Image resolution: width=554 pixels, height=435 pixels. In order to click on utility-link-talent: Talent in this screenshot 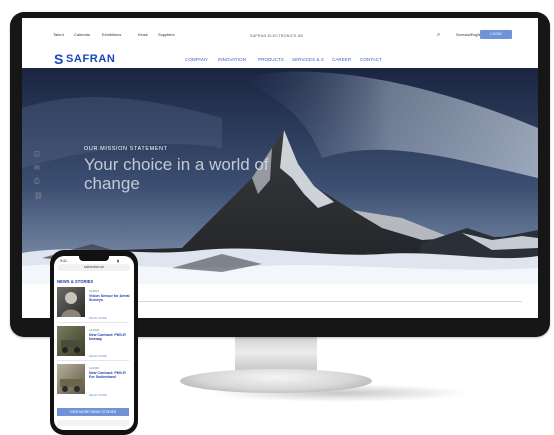, I will do `click(58, 34)`.